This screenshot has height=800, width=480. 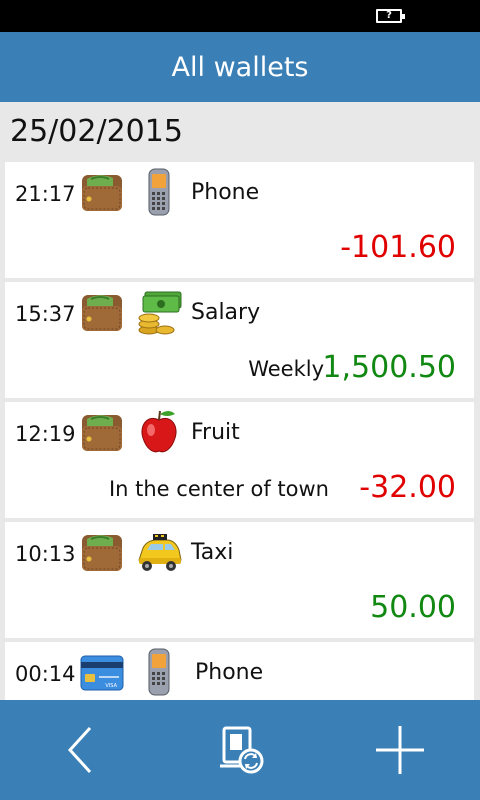 What do you see at coordinates (160, 313) in the screenshot?
I see `money-icon` at bounding box center [160, 313].